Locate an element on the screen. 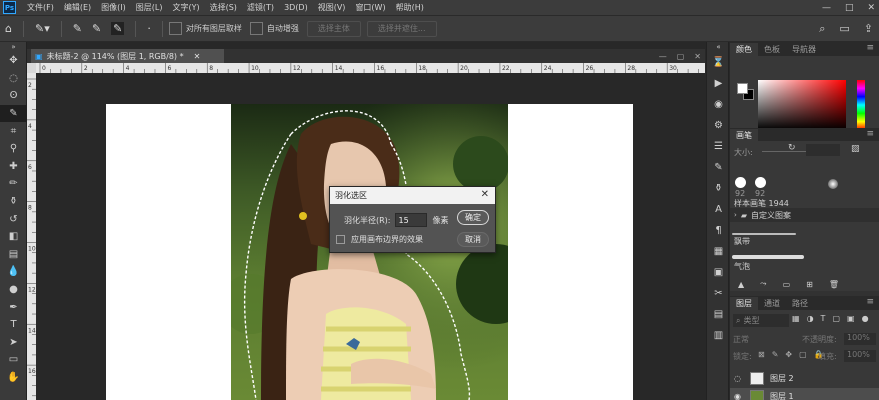  auto-enhance-checkbox is located at coordinates (256, 28).